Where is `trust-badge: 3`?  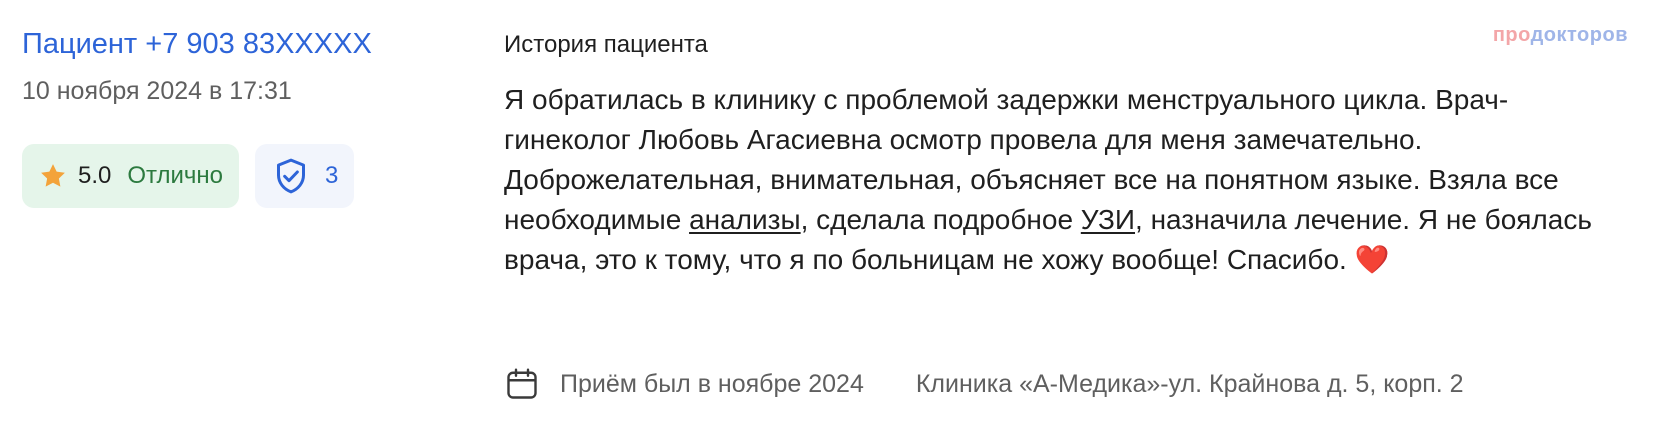
trust-badge: 3 is located at coordinates (305, 176).